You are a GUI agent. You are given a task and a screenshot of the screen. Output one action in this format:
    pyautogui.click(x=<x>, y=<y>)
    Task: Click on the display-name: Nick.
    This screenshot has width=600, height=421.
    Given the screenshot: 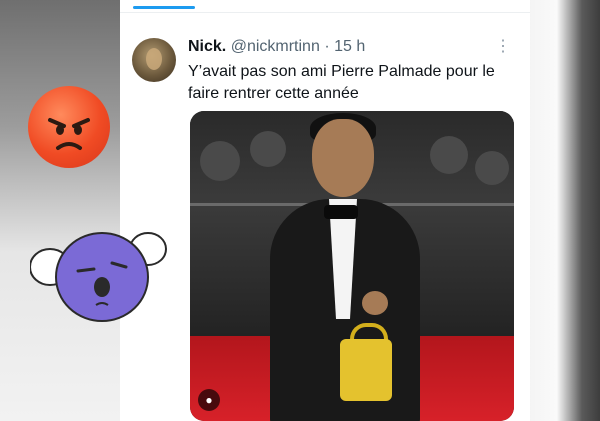 What is the action you would take?
    pyautogui.click(x=207, y=46)
    